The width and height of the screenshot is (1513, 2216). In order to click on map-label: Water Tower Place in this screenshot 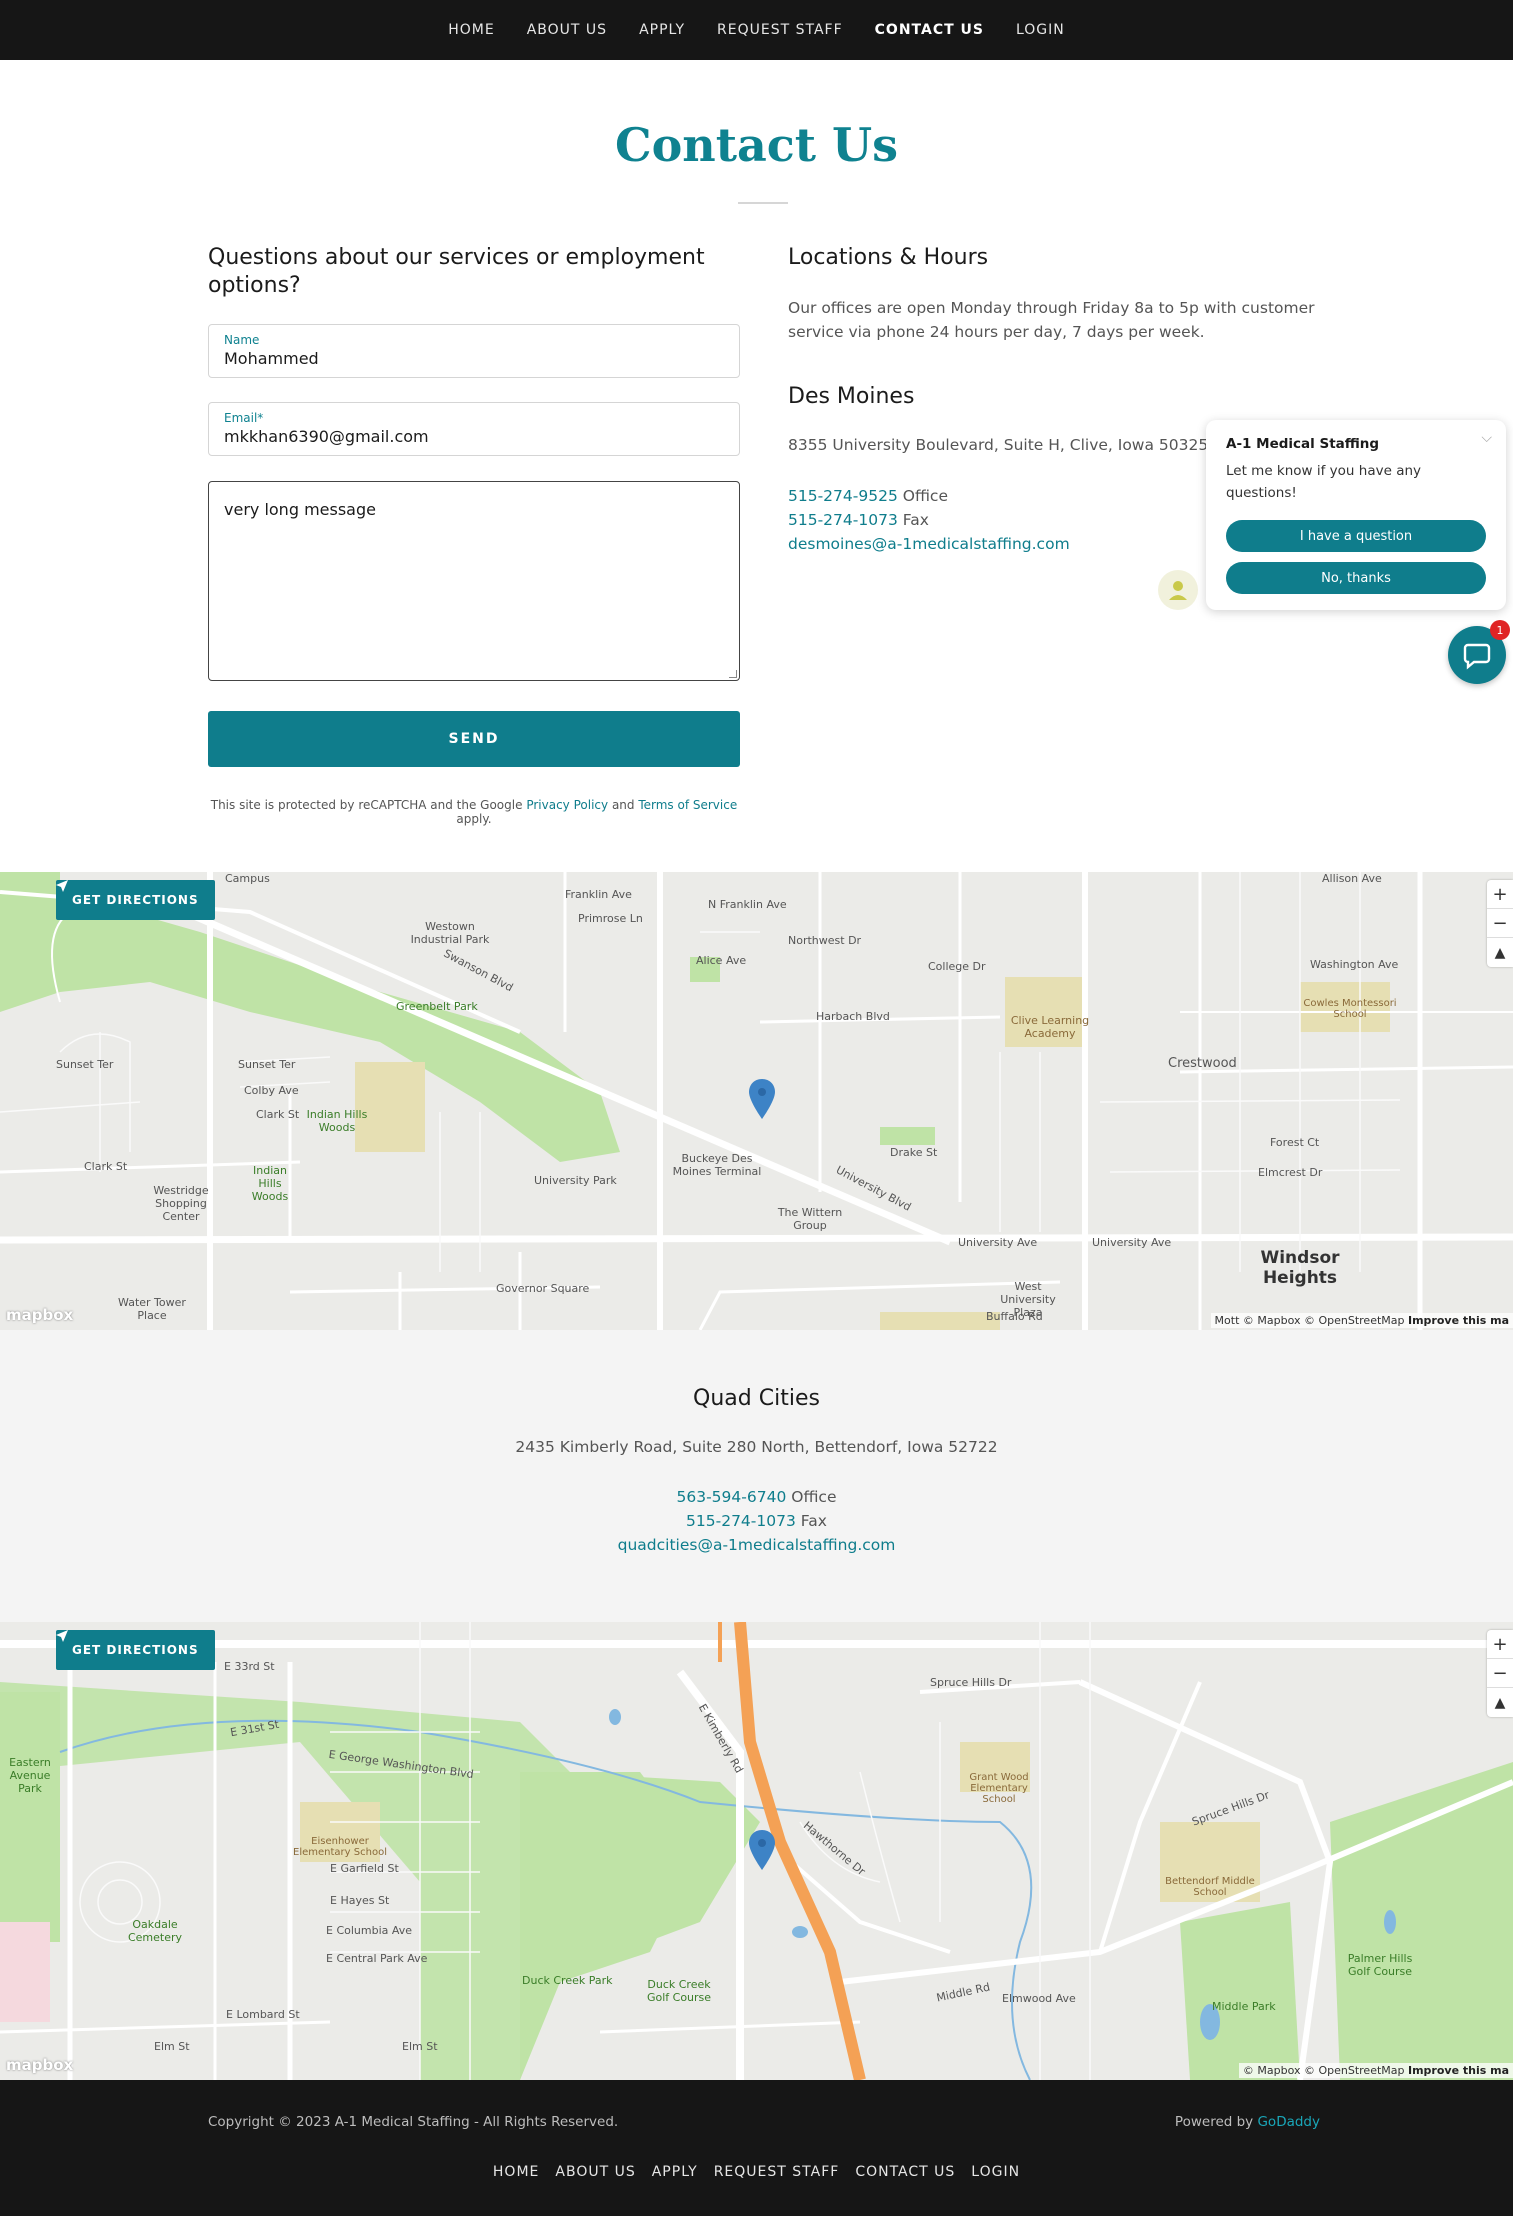, I will do `click(152, 1309)`.